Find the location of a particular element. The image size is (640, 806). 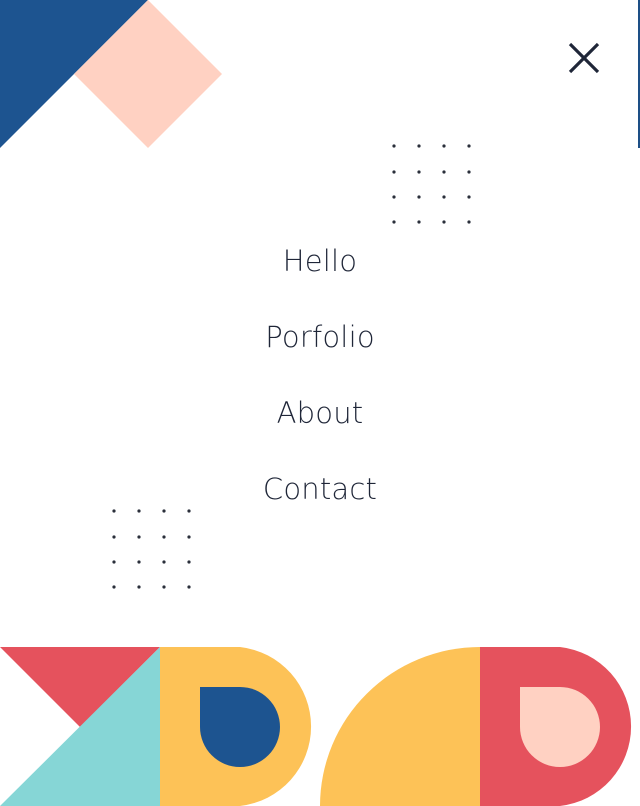

top-left-decoration is located at coordinates (111, 74).